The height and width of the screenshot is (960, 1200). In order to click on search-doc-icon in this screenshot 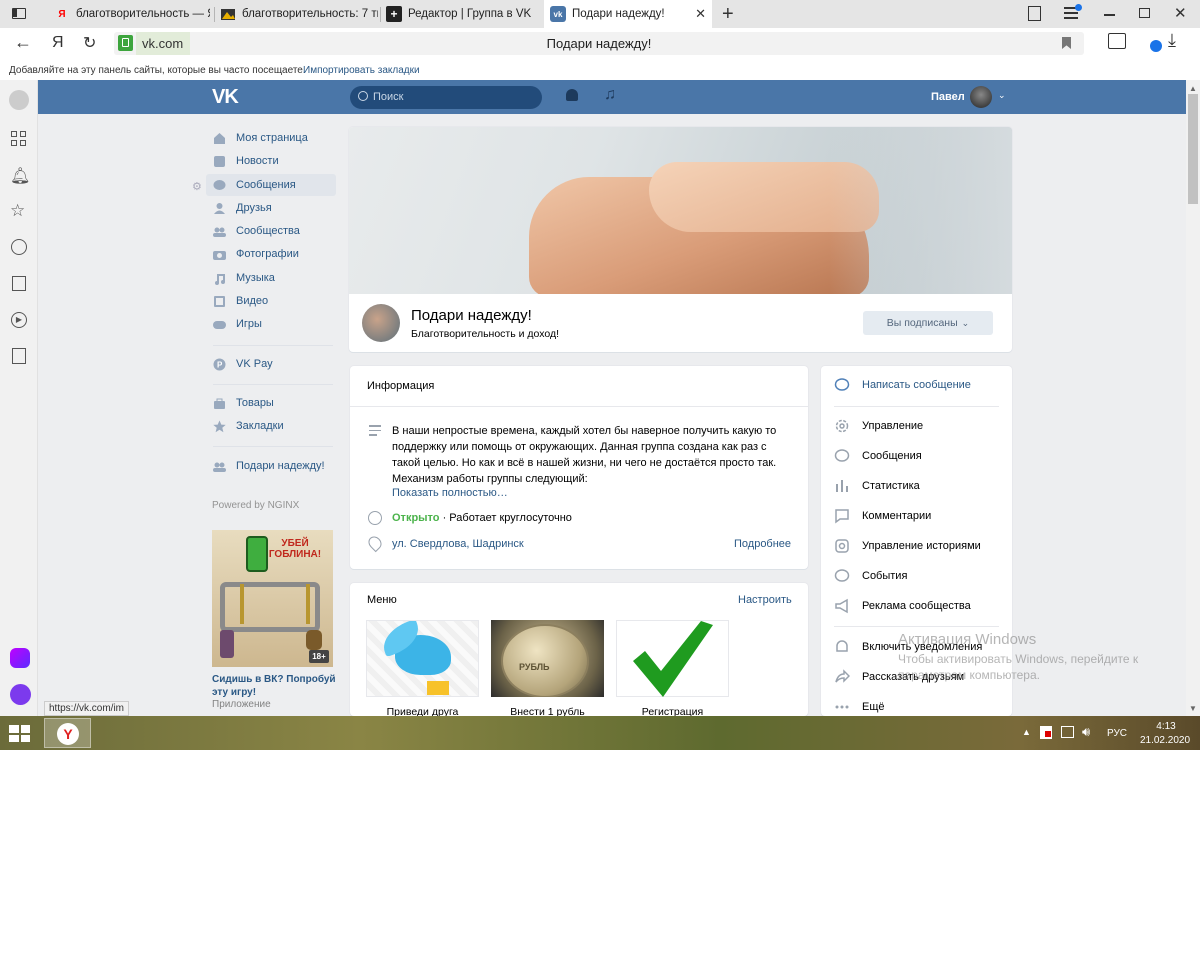, I will do `click(19, 356)`.